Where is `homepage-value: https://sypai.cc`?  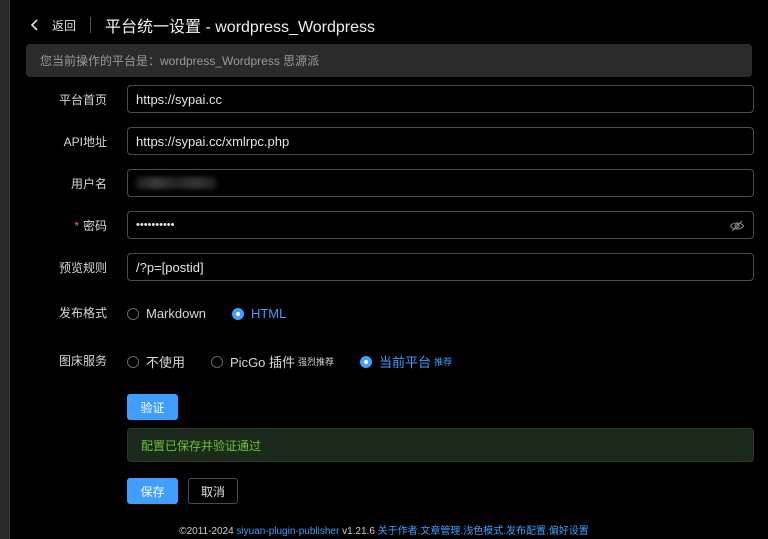
homepage-value: https://sypai.cc is located at coordinates (179, 99).